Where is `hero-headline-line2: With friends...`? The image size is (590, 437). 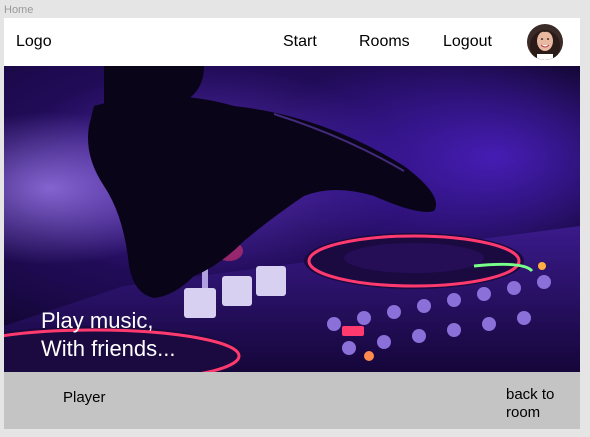 hero-headline-line2: With friends... is located at coordinates (108, 348).